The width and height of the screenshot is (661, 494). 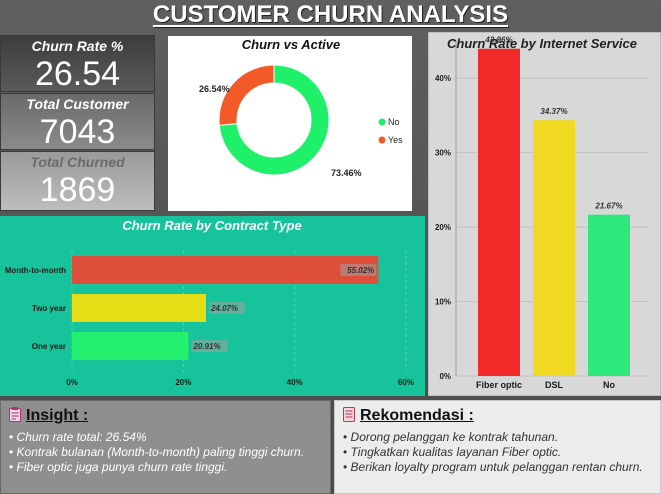 What do you see at coordinates (77, 190) in the screenshot?
I see `kpi-value: 1869` at bounding box center [77, 190].